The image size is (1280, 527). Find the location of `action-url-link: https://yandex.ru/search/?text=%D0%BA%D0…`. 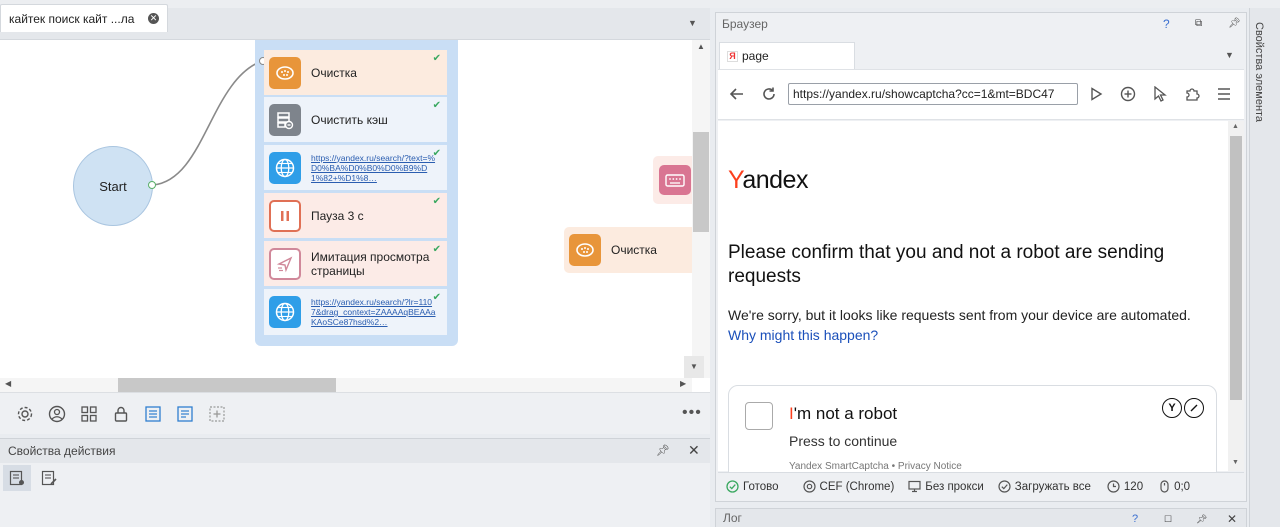

action-url-link: https://yandex.ru/search/?text=%D0%BA%D0… is located at coordinates (373, 168).